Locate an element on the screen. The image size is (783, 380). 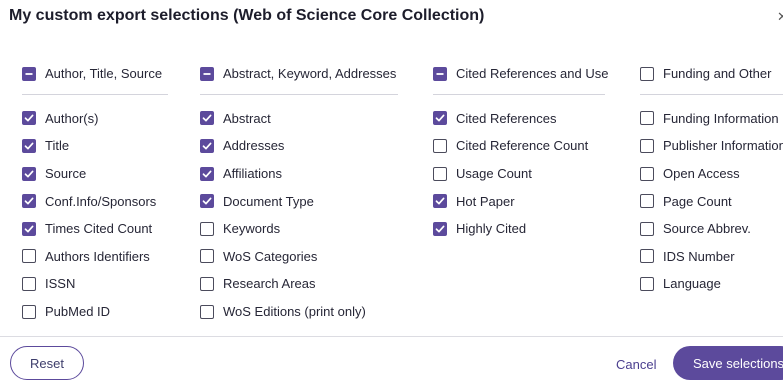
field-option-row: Source Abbrev. is located at coordinates (711, 229).